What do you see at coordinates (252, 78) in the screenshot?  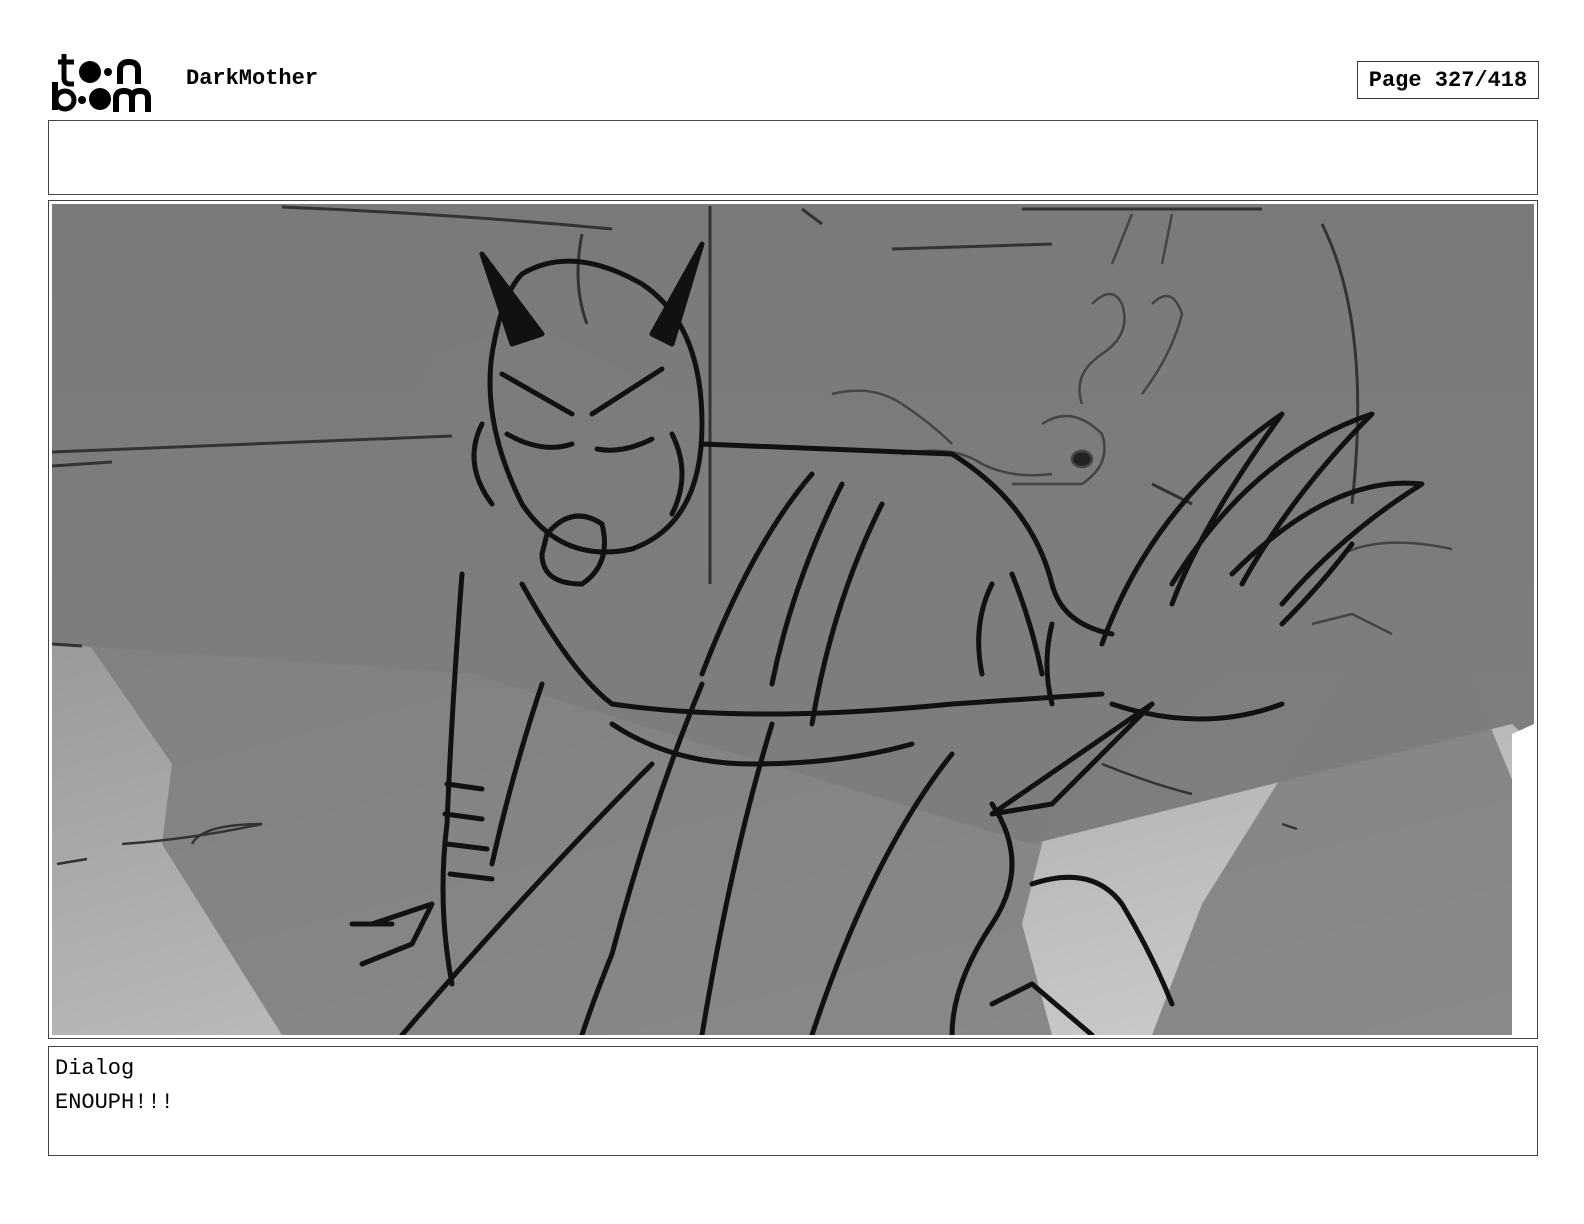 I see `project-title: DarkMother` at bounding box center [252, 78].